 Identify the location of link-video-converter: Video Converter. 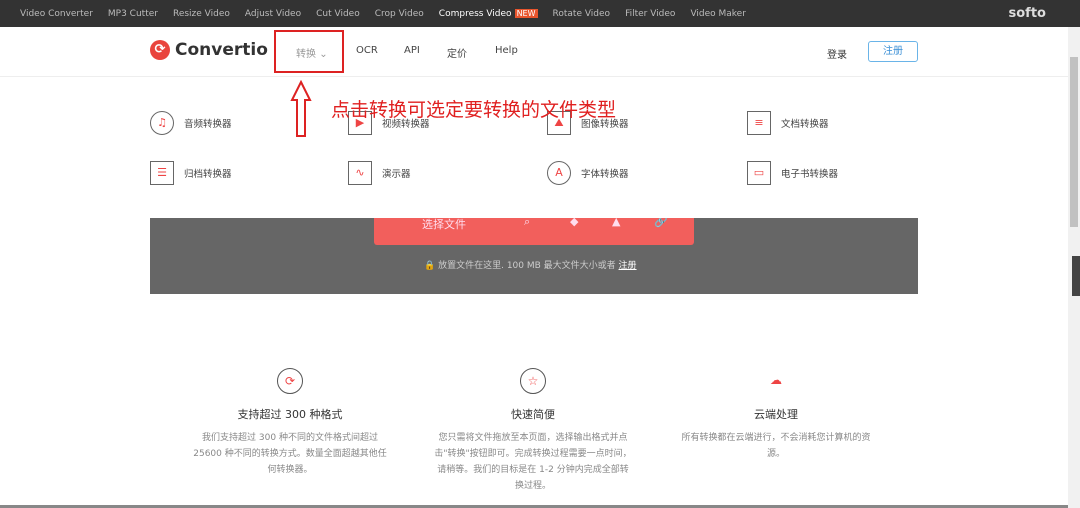
(56, 14).